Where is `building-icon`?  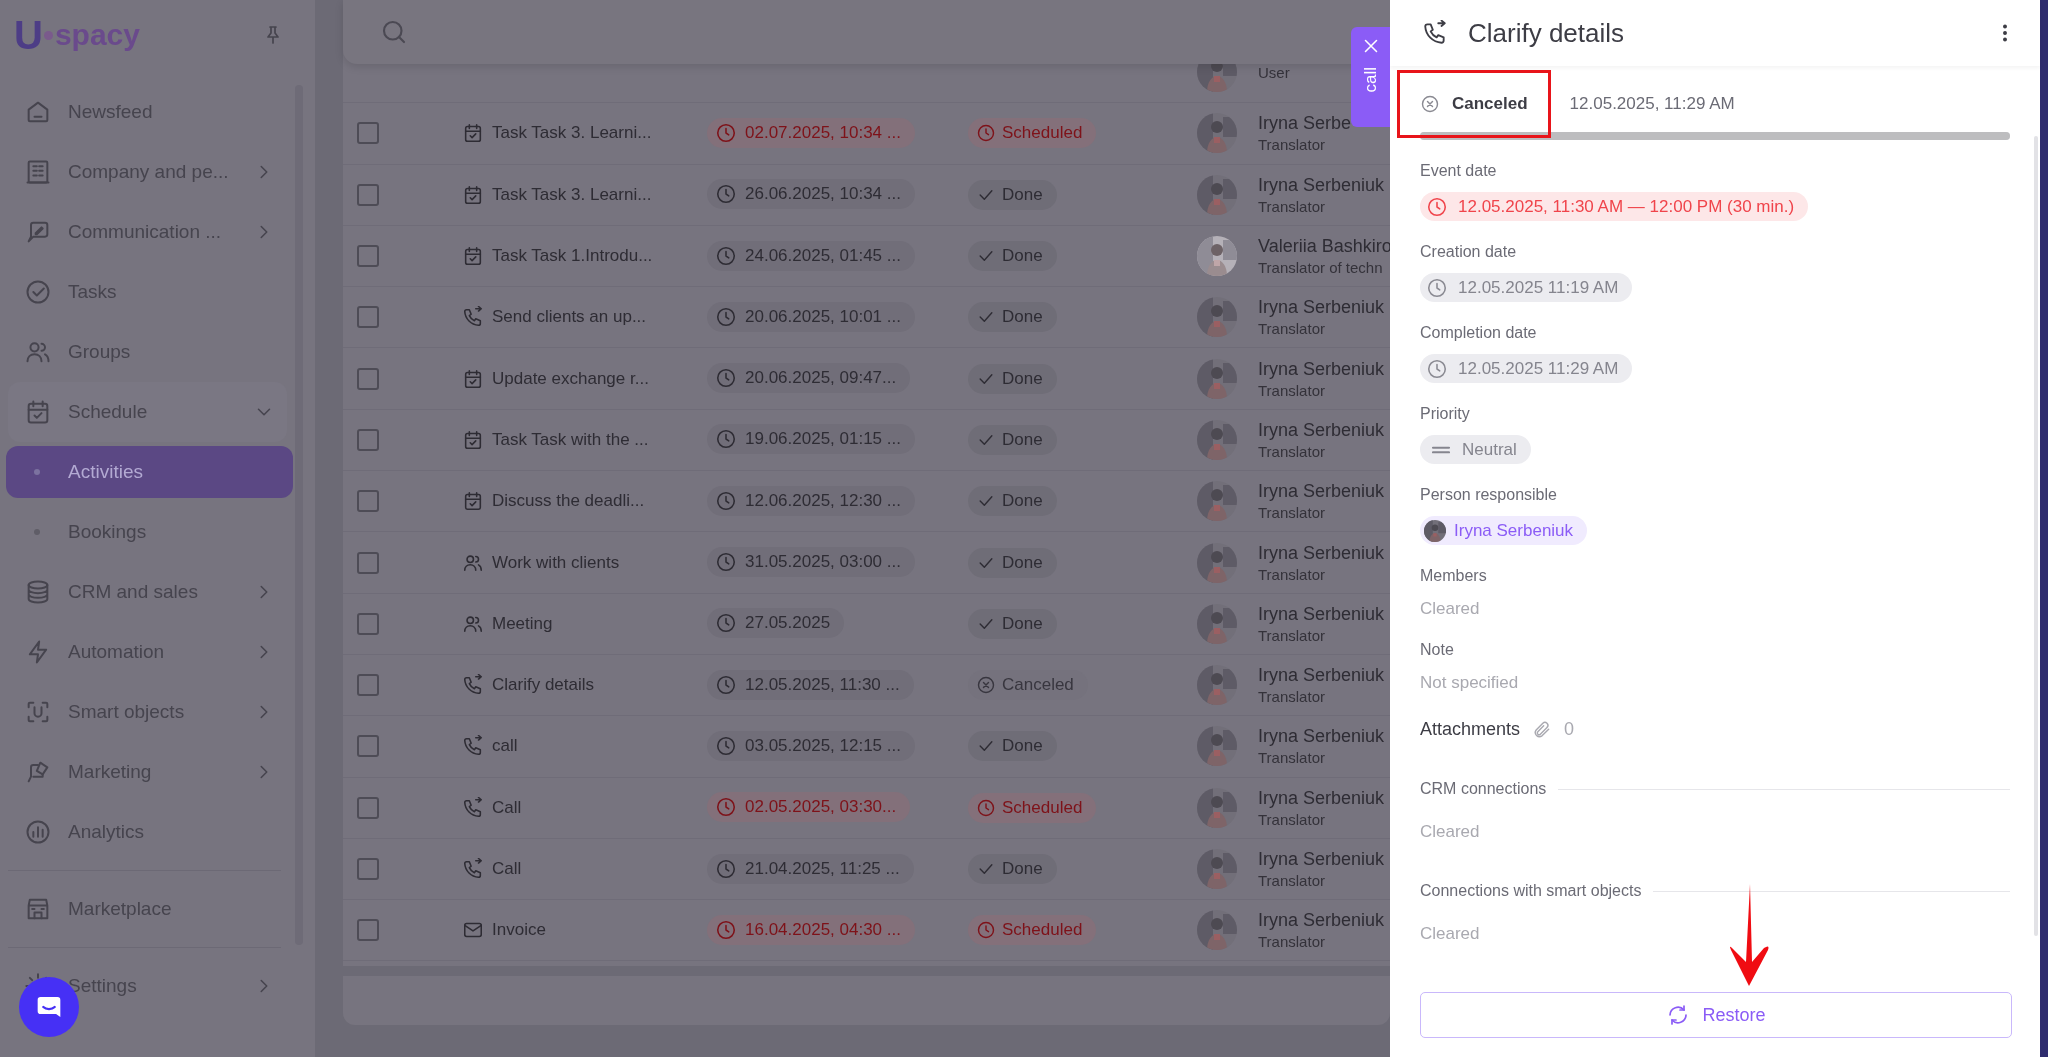 building-icon is located at coordinates (38, 172).